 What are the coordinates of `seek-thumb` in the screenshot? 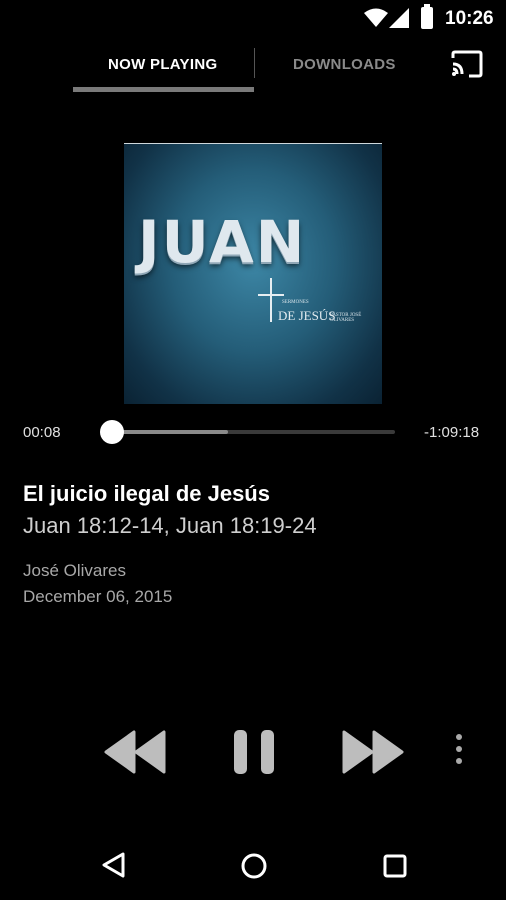 It's located at (112, 432).